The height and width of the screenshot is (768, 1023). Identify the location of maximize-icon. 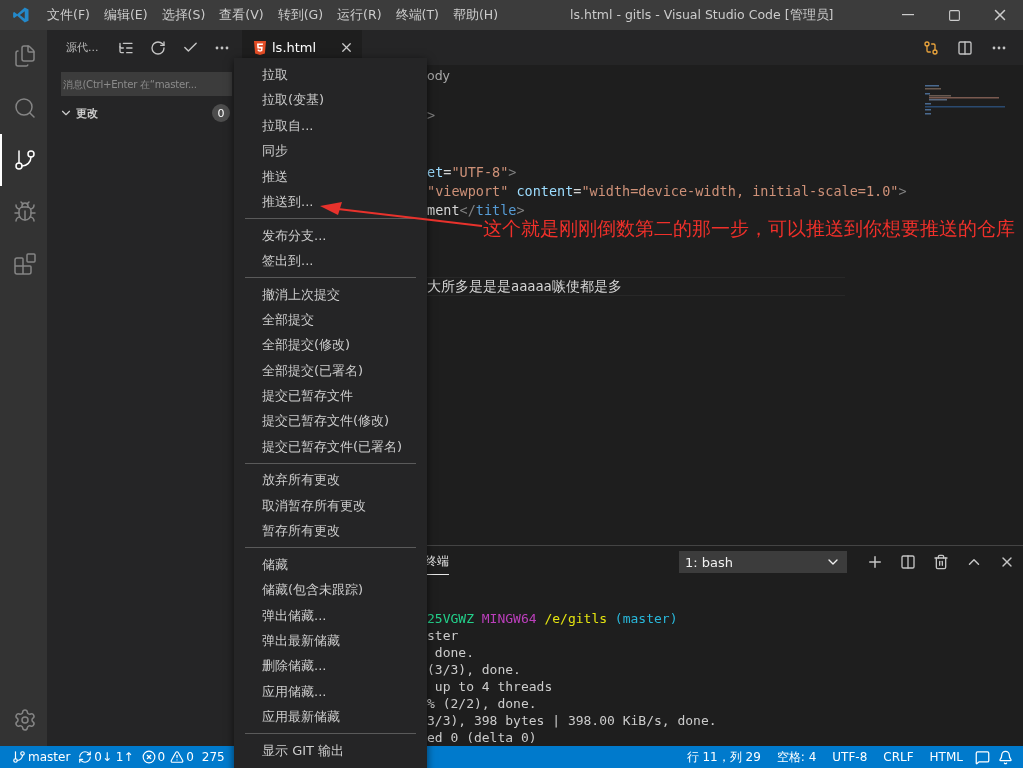
(954, 15).